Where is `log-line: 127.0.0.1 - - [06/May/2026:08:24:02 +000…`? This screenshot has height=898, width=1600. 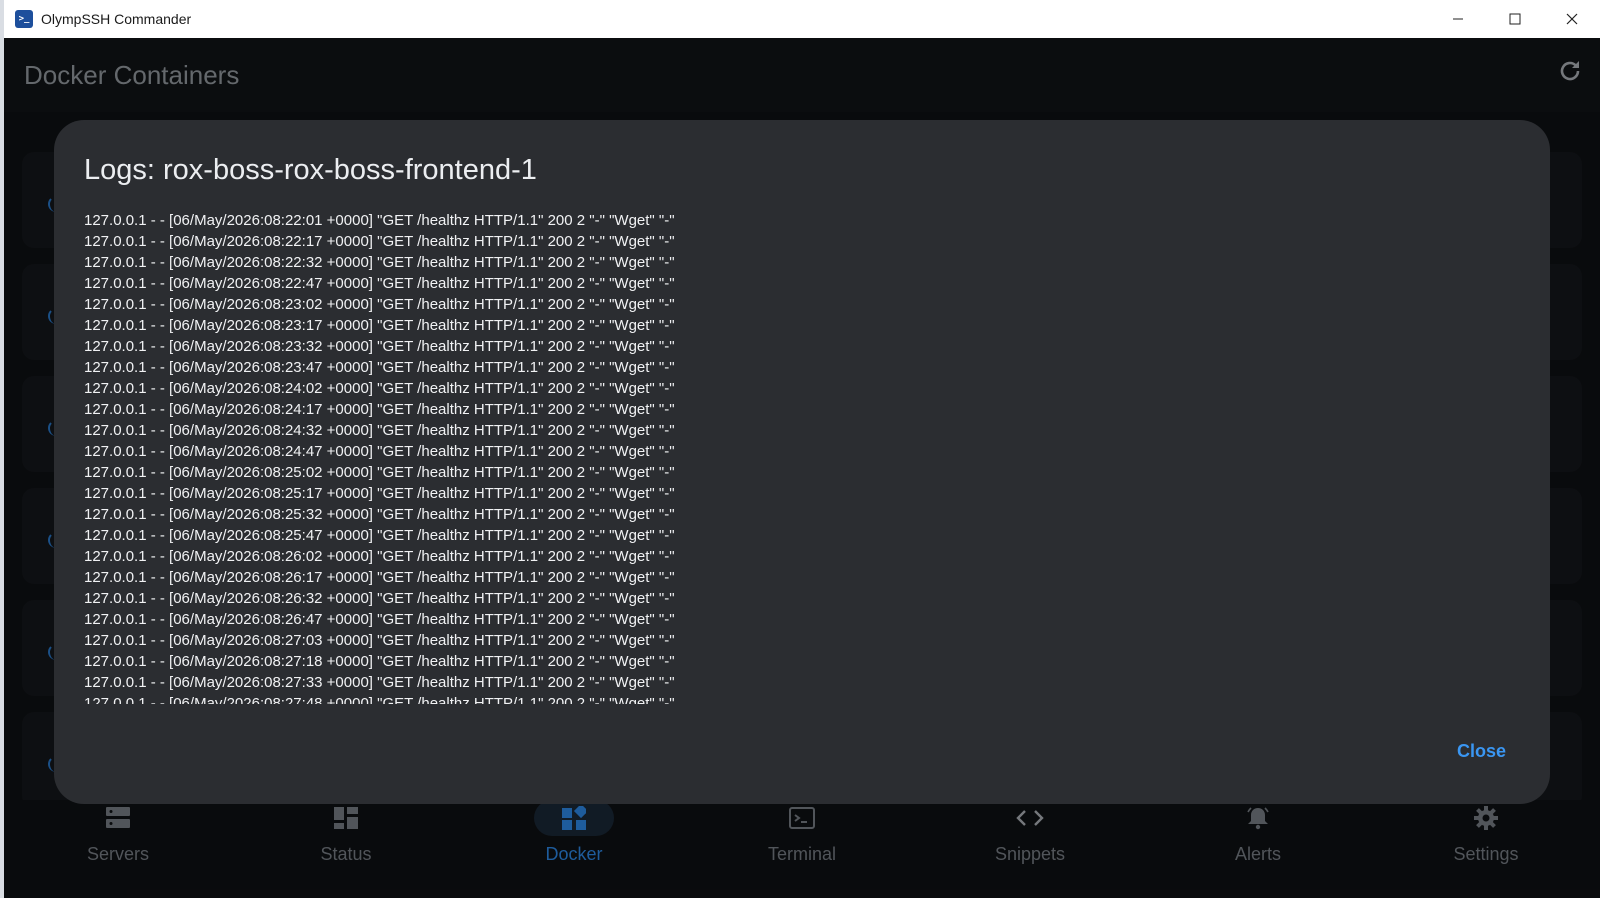
log-line: 127.0.0.1 - - [06/May/2026:08:24:02 +000… is located at coordinates (379, 388).